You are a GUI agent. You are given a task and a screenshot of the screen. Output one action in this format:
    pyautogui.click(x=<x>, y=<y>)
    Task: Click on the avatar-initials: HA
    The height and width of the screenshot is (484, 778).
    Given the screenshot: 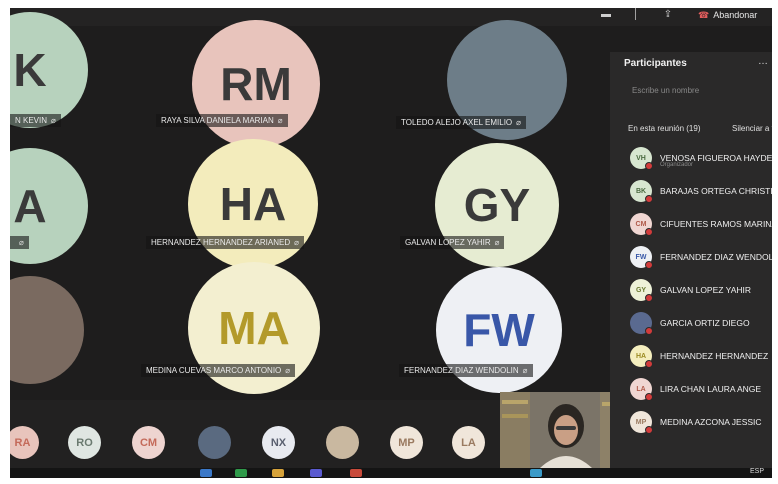 What is the action you would take?
    pyautogui.click(x=253, y=204)
    